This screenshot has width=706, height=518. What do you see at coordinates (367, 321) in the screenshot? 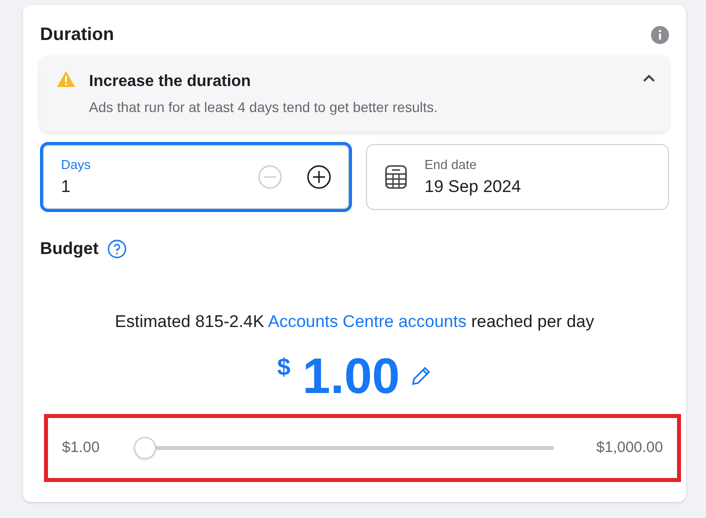
I see `accounts-link: Accounts Centre accounts` at bounding box center [367, 321].